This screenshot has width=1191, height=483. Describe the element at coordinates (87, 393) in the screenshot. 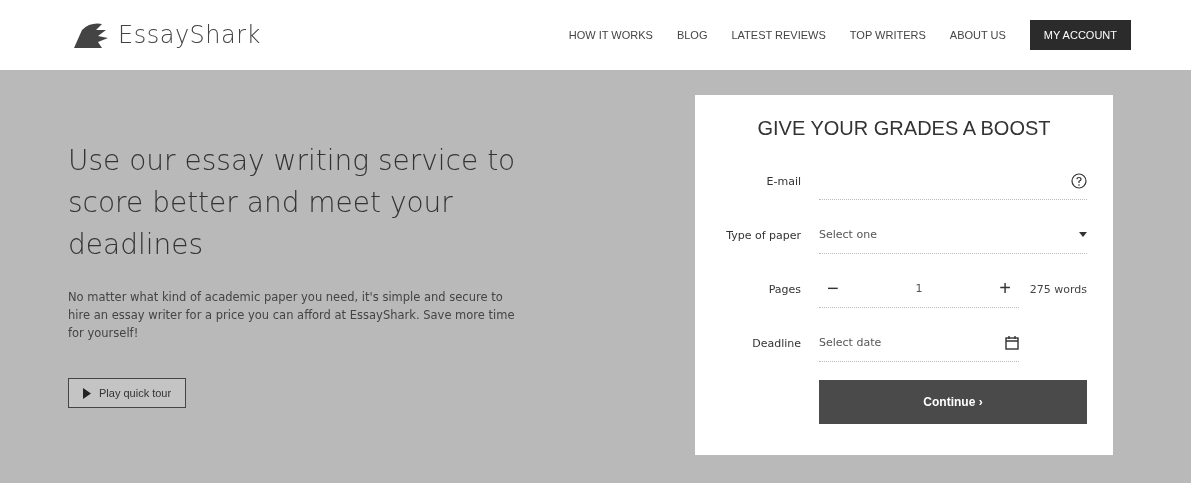

I see `play-icon` at that location.